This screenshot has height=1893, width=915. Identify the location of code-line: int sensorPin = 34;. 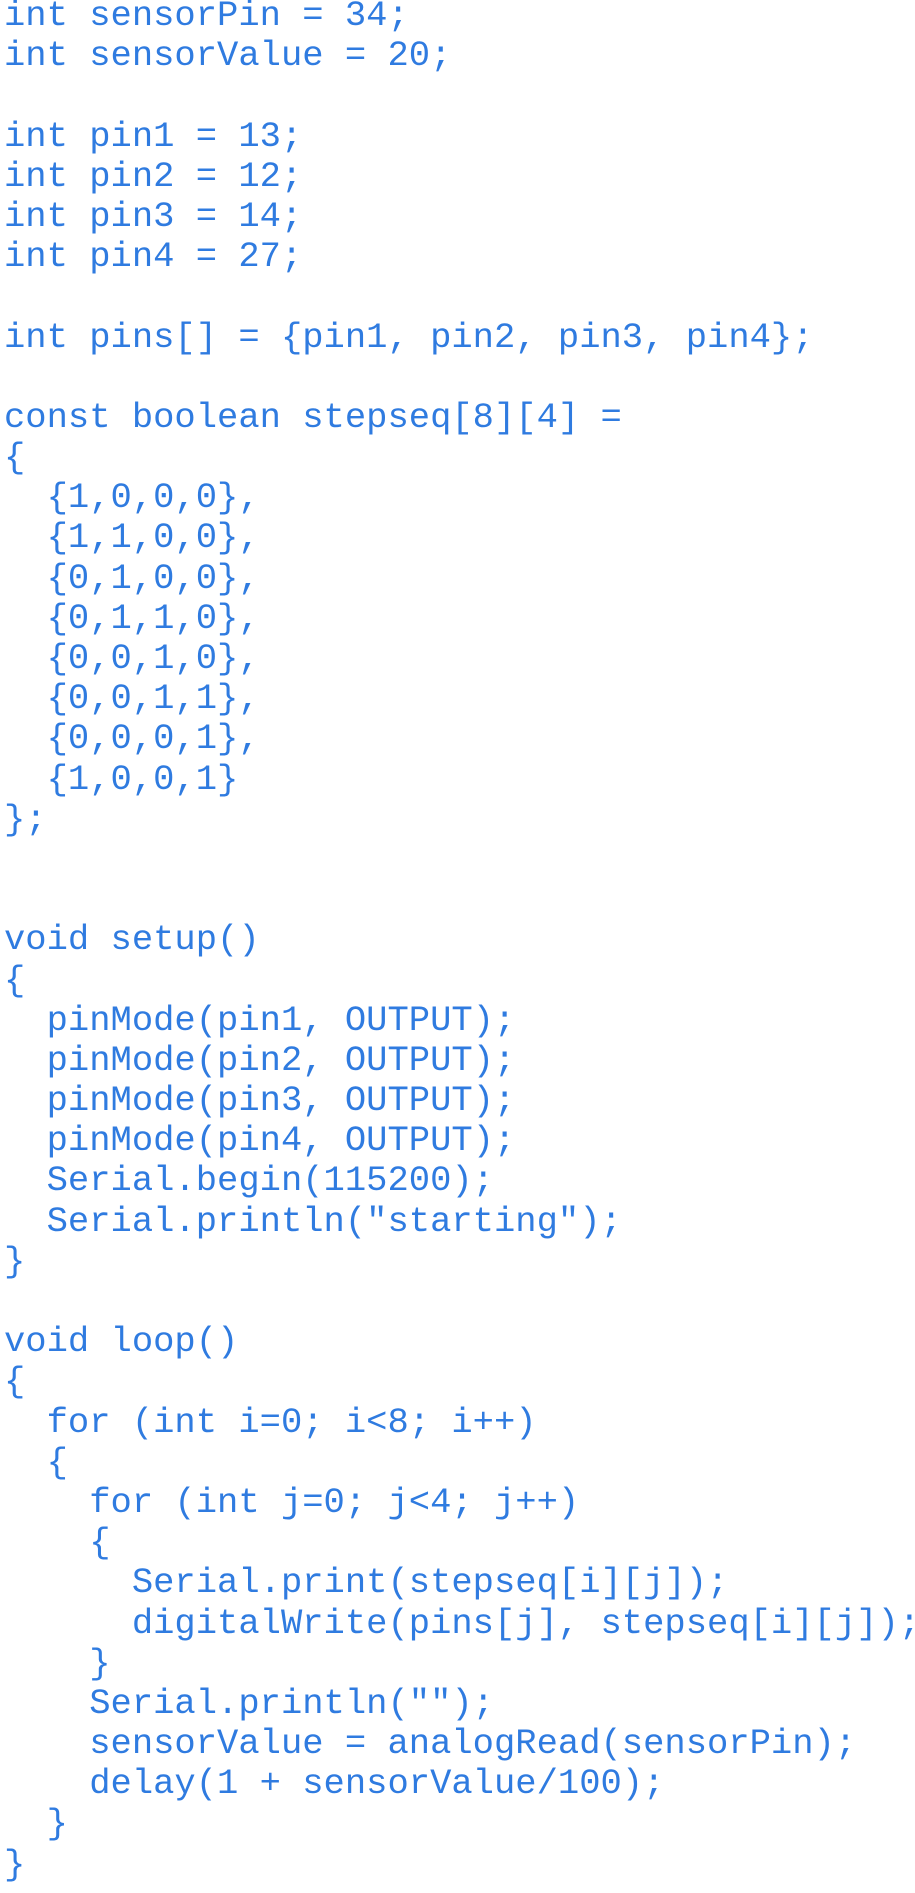
(206, 18).